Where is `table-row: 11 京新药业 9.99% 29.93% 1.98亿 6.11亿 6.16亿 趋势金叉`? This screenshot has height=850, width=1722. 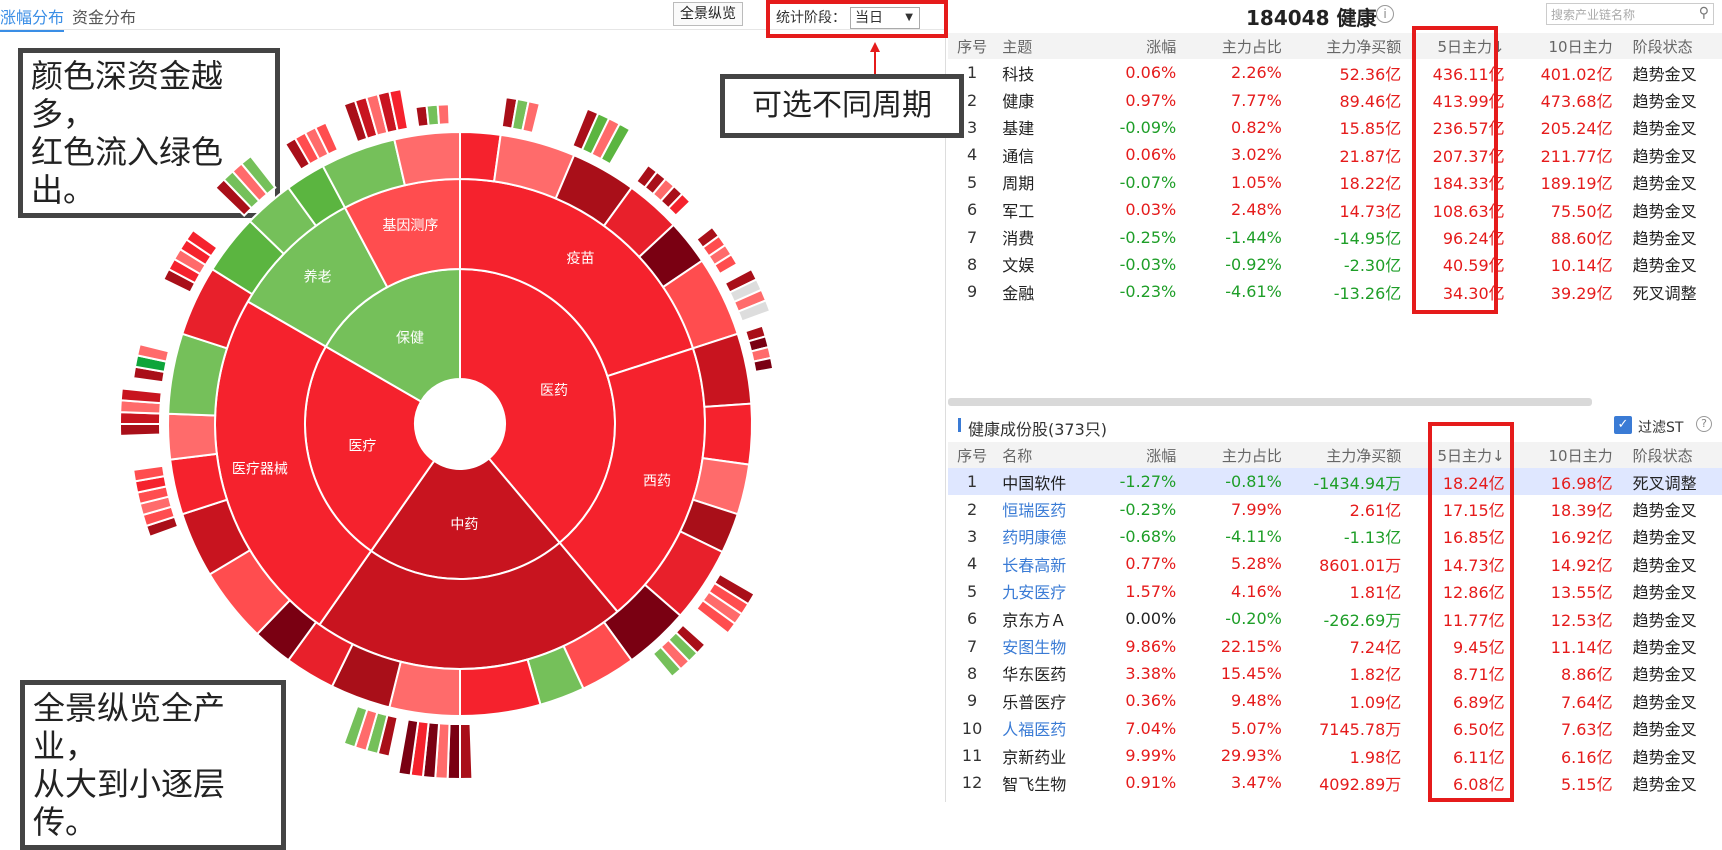 table-row: 11 京新药业 9.99% 29.93% 1.98亿 6.11亿 6.16亿 趋势金叉 is located at coordinates (1335, 755).